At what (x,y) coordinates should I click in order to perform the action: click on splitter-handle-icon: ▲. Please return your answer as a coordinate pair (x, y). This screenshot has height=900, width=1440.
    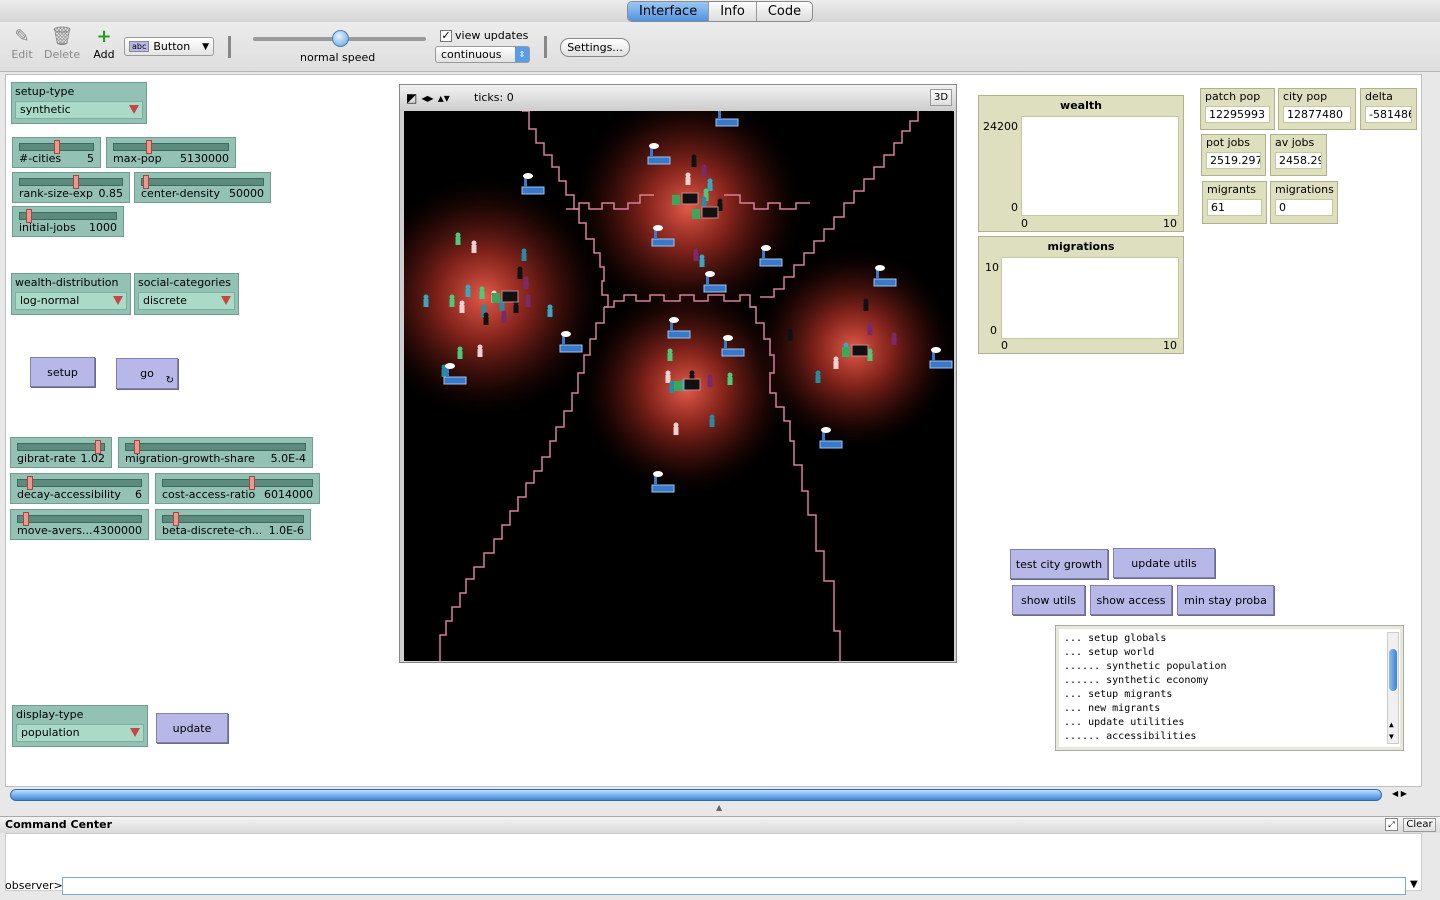
    Looking at the image, I should click on (719, 807).